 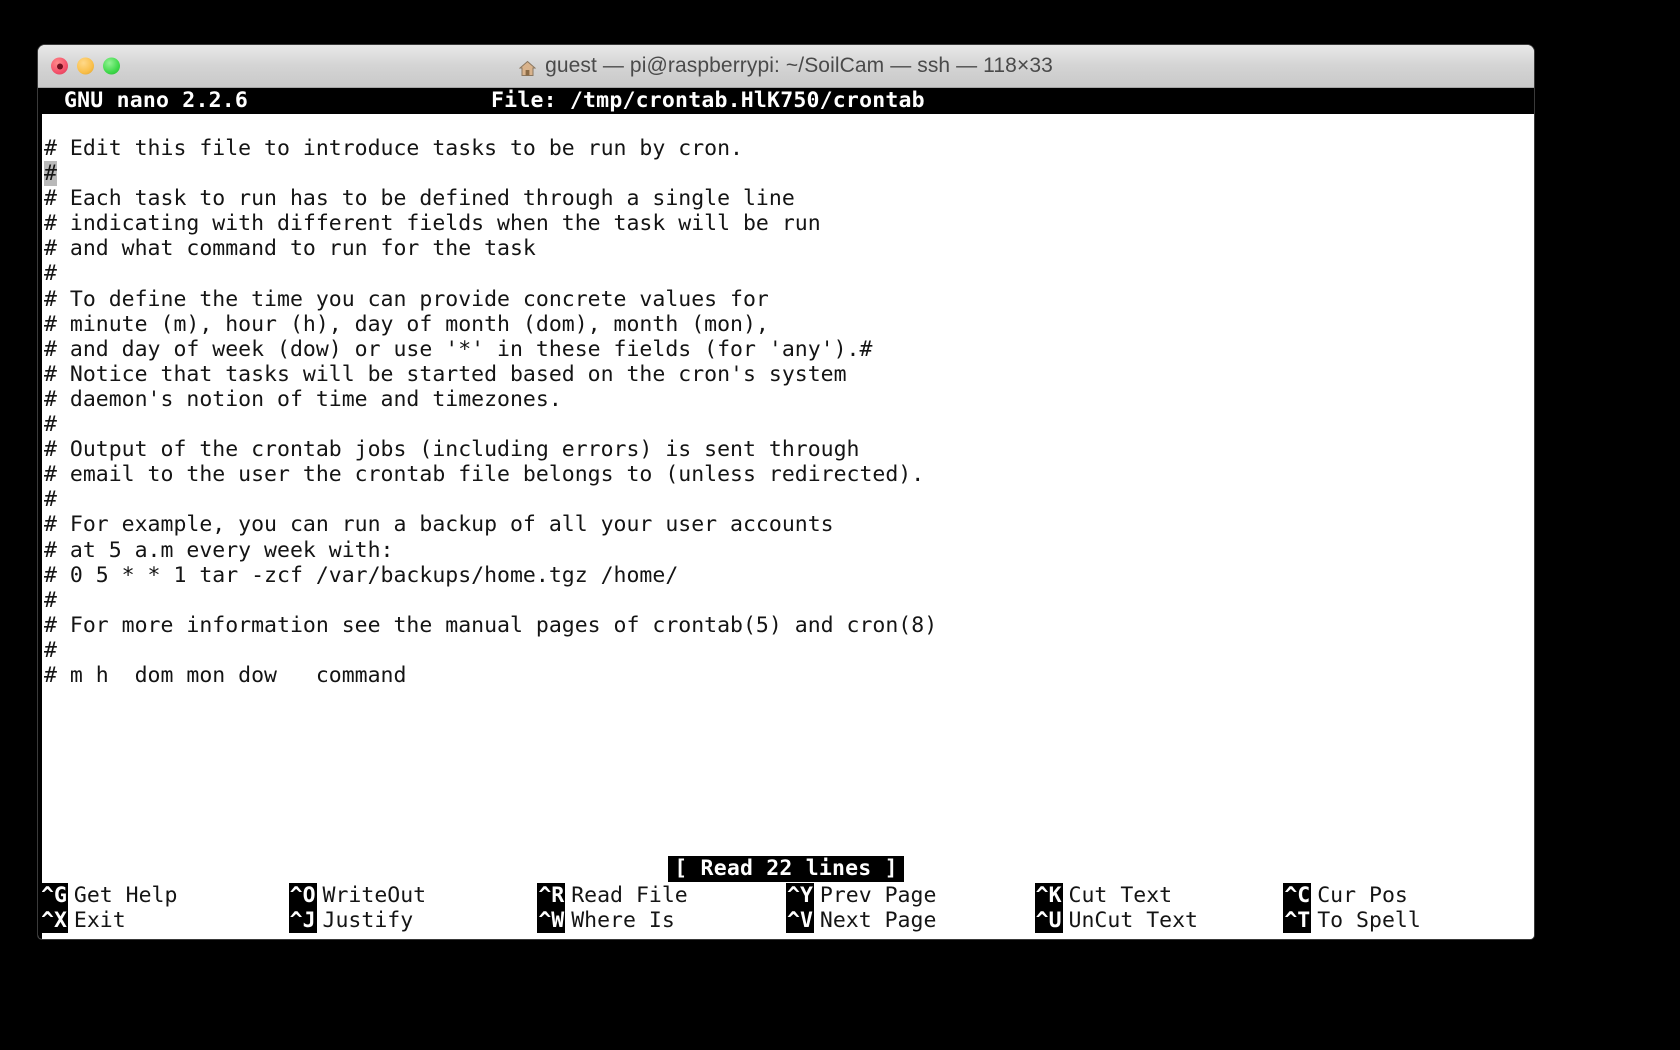 I want to click on editor-line: # daemon's notion of time and timezones., so click(x=788, y=399).